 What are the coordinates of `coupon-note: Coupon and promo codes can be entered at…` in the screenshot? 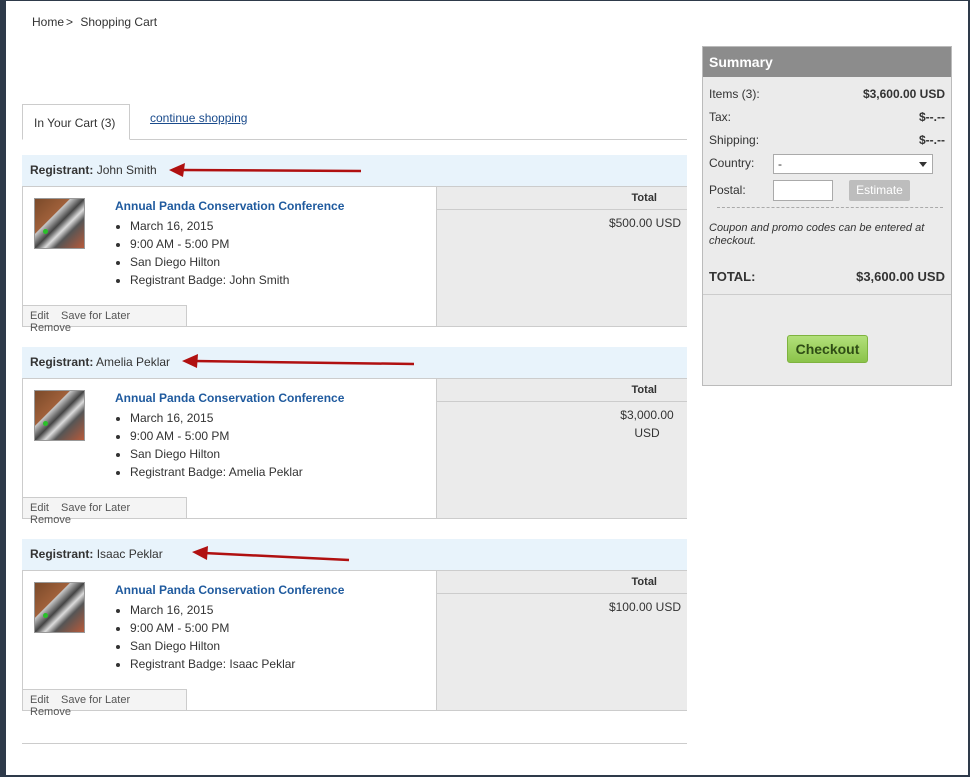 It's located at (817, 234).